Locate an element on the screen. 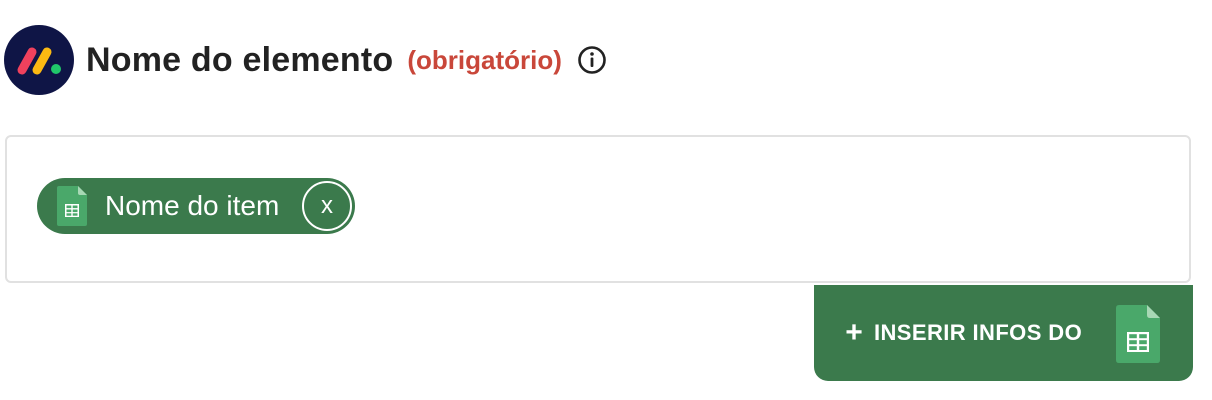 The image size is (1212, 400). chip-remove-button: x is located at coordinates (327, 206).